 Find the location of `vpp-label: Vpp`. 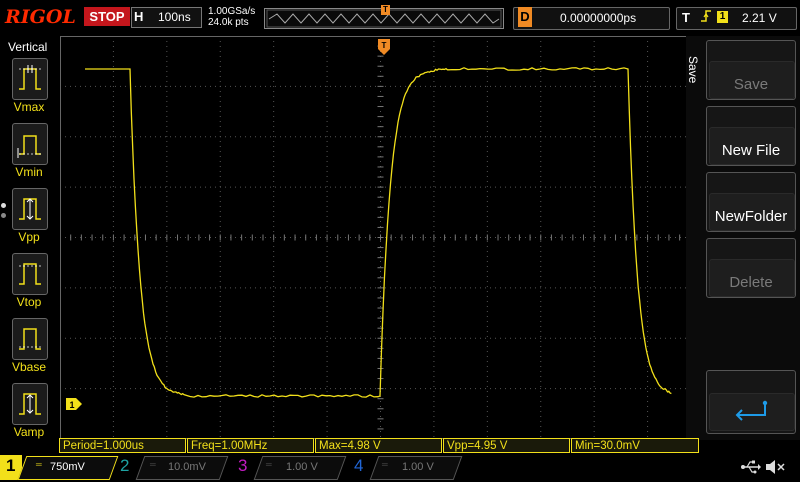

vpp-label: Vpp is located at coordinates (29, 237).